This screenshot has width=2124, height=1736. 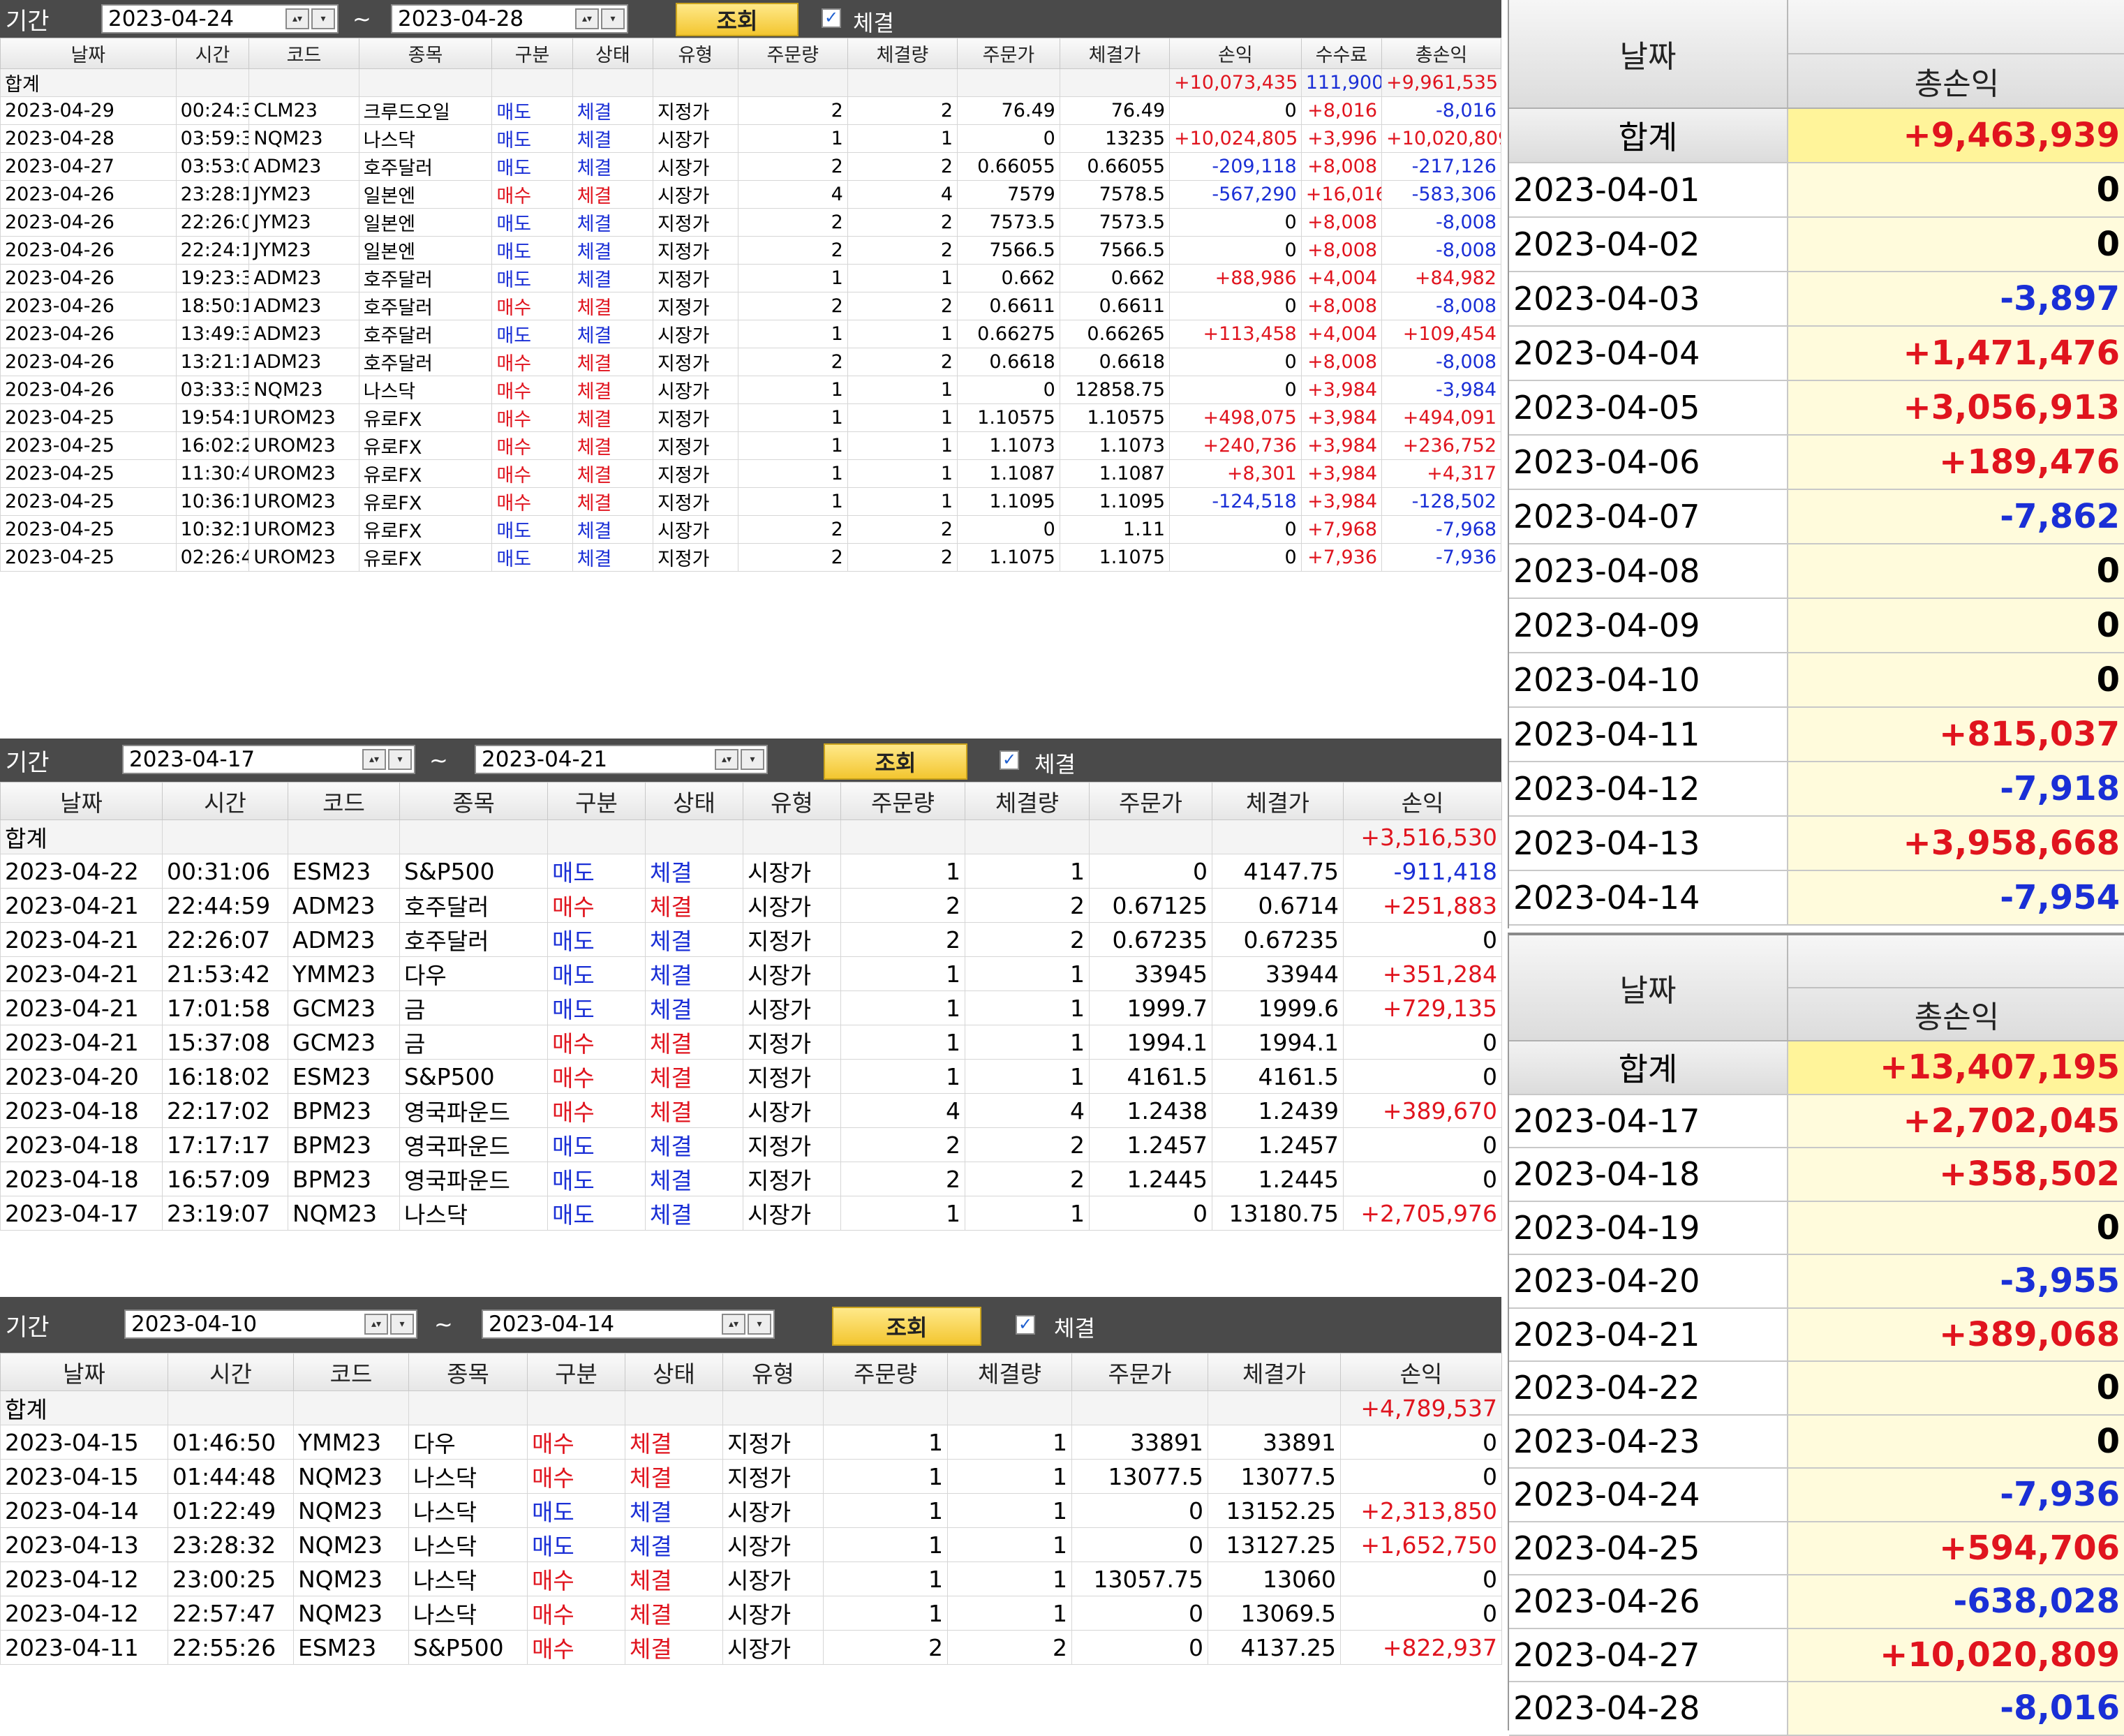 I want to click on summary-row: 2023-04-27 +10,020,809, so click(x=1816, y=1655).